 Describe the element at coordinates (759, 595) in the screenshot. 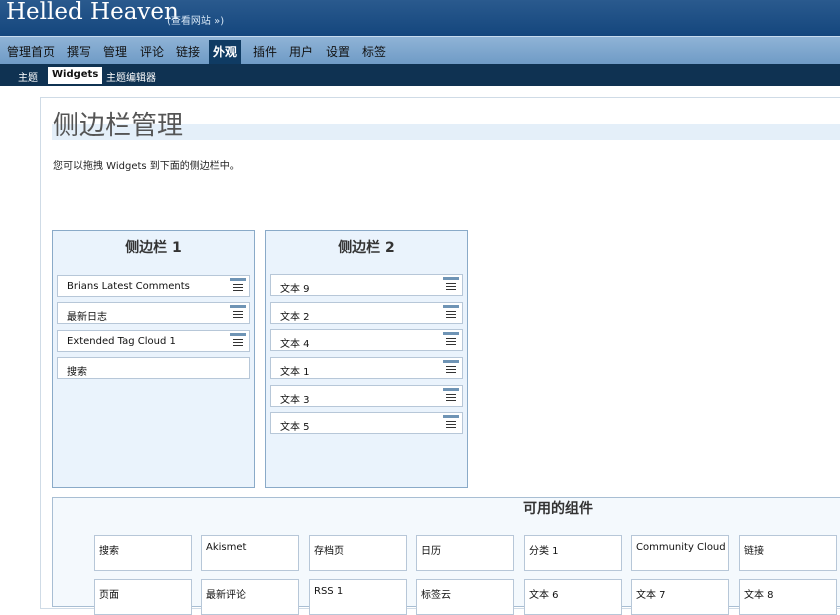

I see `available-widget-label: 文本 8` at that location.